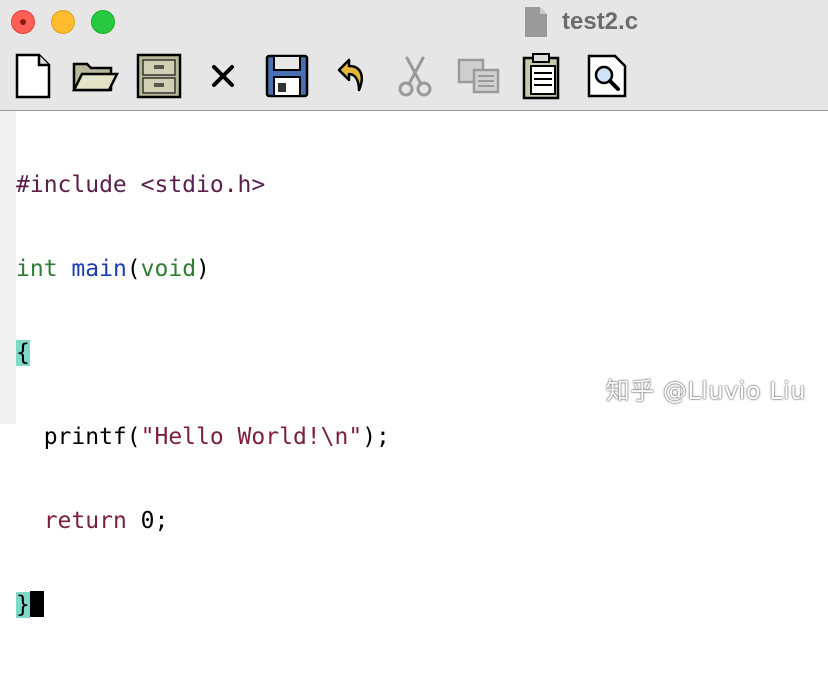  I want to click on save-file-button, so click(287, 76).